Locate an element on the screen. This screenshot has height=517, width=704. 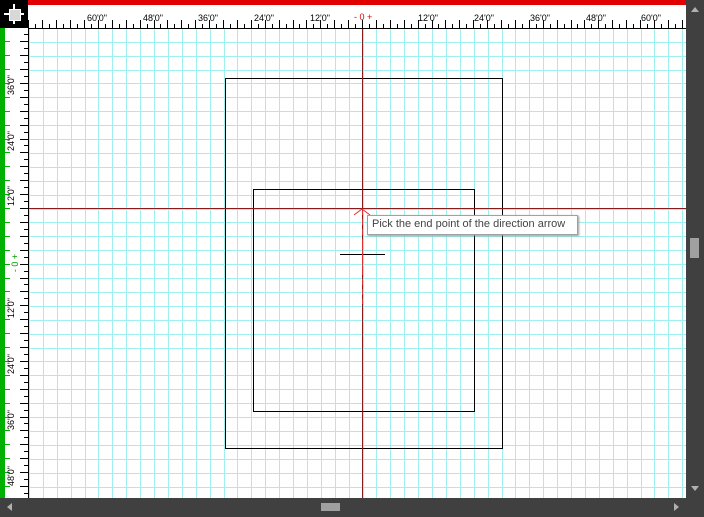
origin-box is located at coordinates (15, 15).